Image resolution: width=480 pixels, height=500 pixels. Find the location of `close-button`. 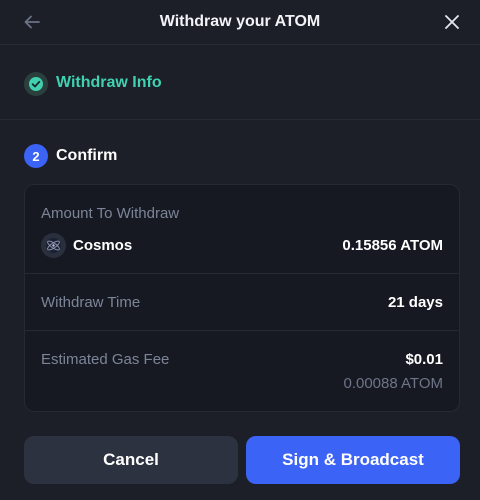

close-button is located at coordinates (452, 22).